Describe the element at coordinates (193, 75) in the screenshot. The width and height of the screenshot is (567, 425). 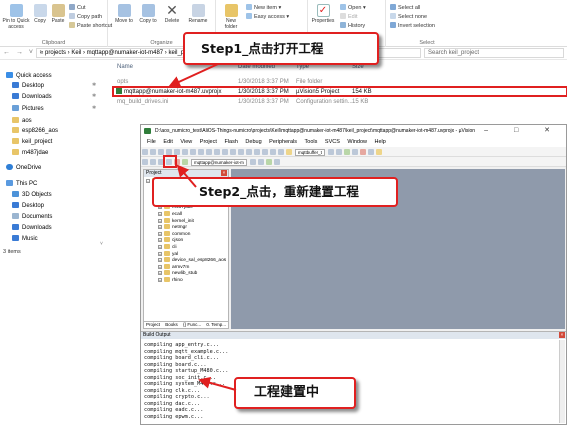
I see `step1-arrow` at that location.